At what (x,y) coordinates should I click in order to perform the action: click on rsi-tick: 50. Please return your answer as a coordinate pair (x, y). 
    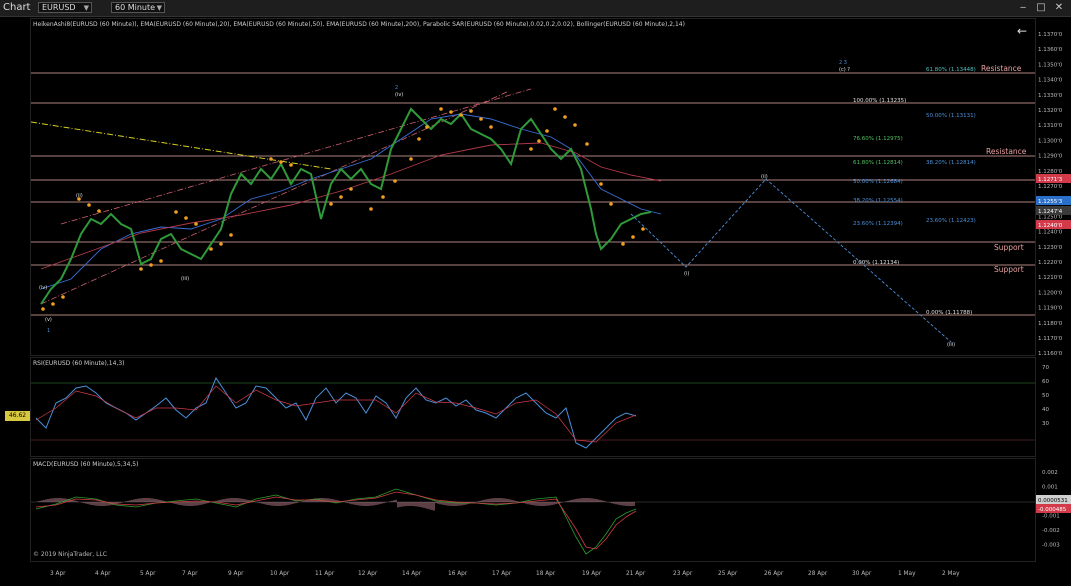
    Looking at the image, I should click on (1045, 396).